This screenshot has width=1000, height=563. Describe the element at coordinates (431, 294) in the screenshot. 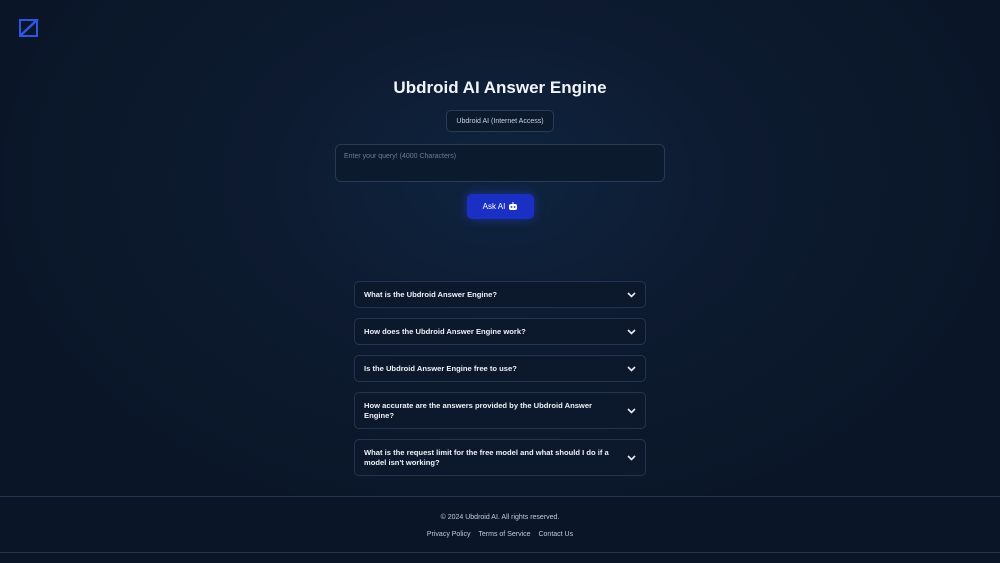

I see `faq-question: What is the Ubdroid Answer Engine?` at that location.